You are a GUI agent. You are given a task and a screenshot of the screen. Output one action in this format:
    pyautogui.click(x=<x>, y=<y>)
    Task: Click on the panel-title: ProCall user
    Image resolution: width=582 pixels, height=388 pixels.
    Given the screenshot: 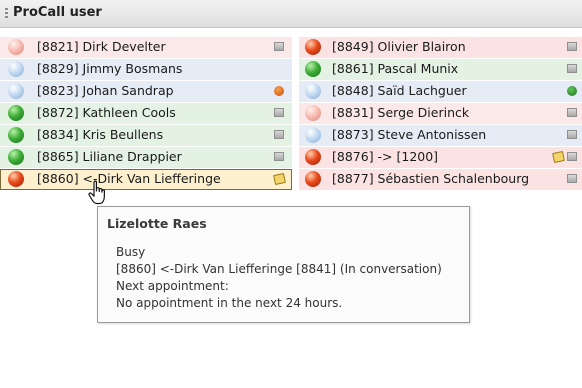 What is the action you would take?
    pyautogui.click(x=57, y=12)
    